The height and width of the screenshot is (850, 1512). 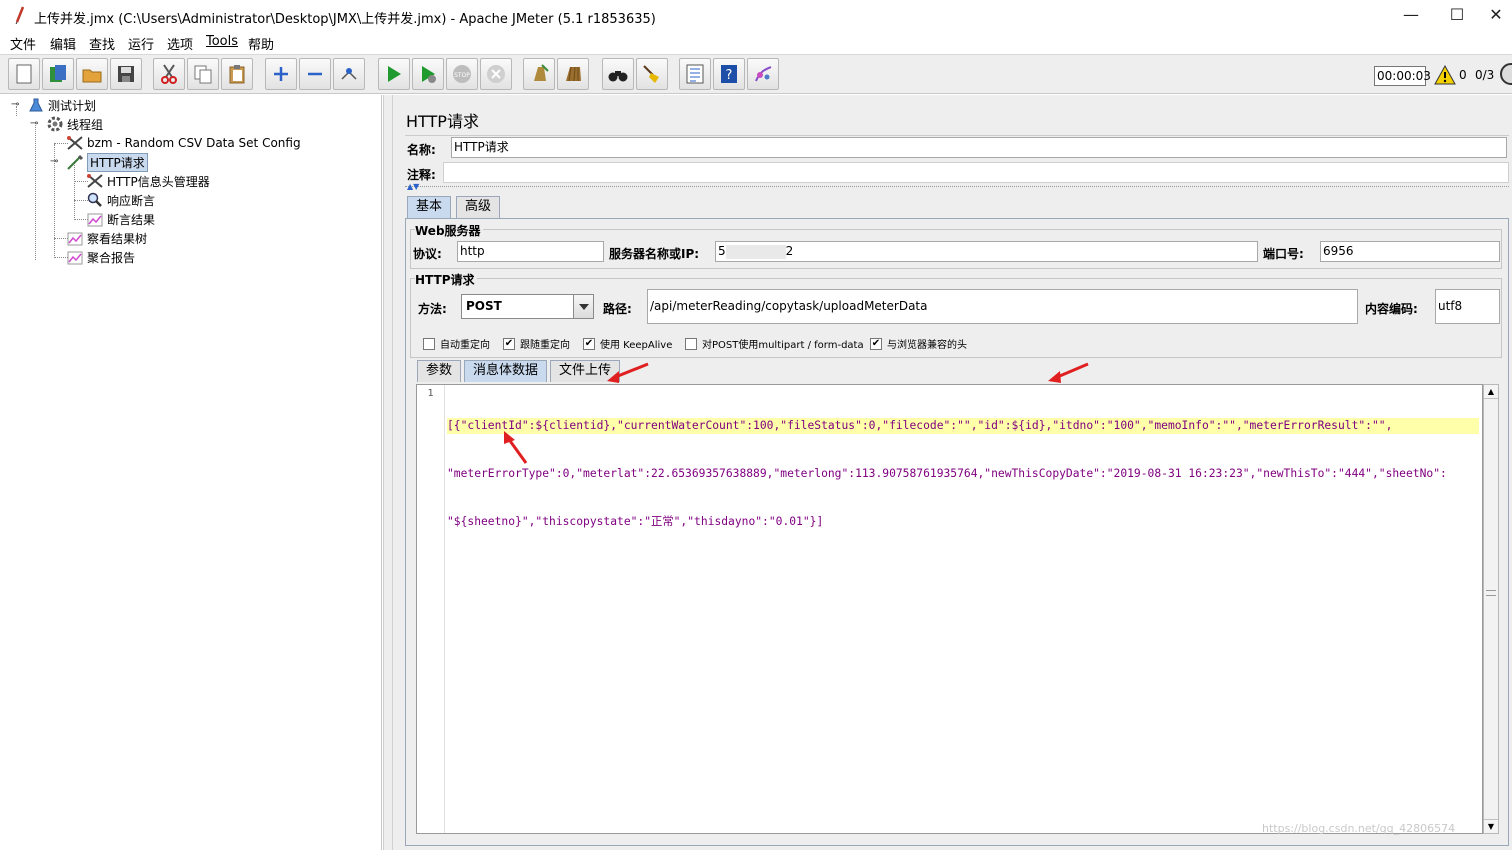 What do you see at coordinates (74, 124) in the screenshot?
I see `tree-item-thread-group: 线程组` at bounding box center [74, 124].